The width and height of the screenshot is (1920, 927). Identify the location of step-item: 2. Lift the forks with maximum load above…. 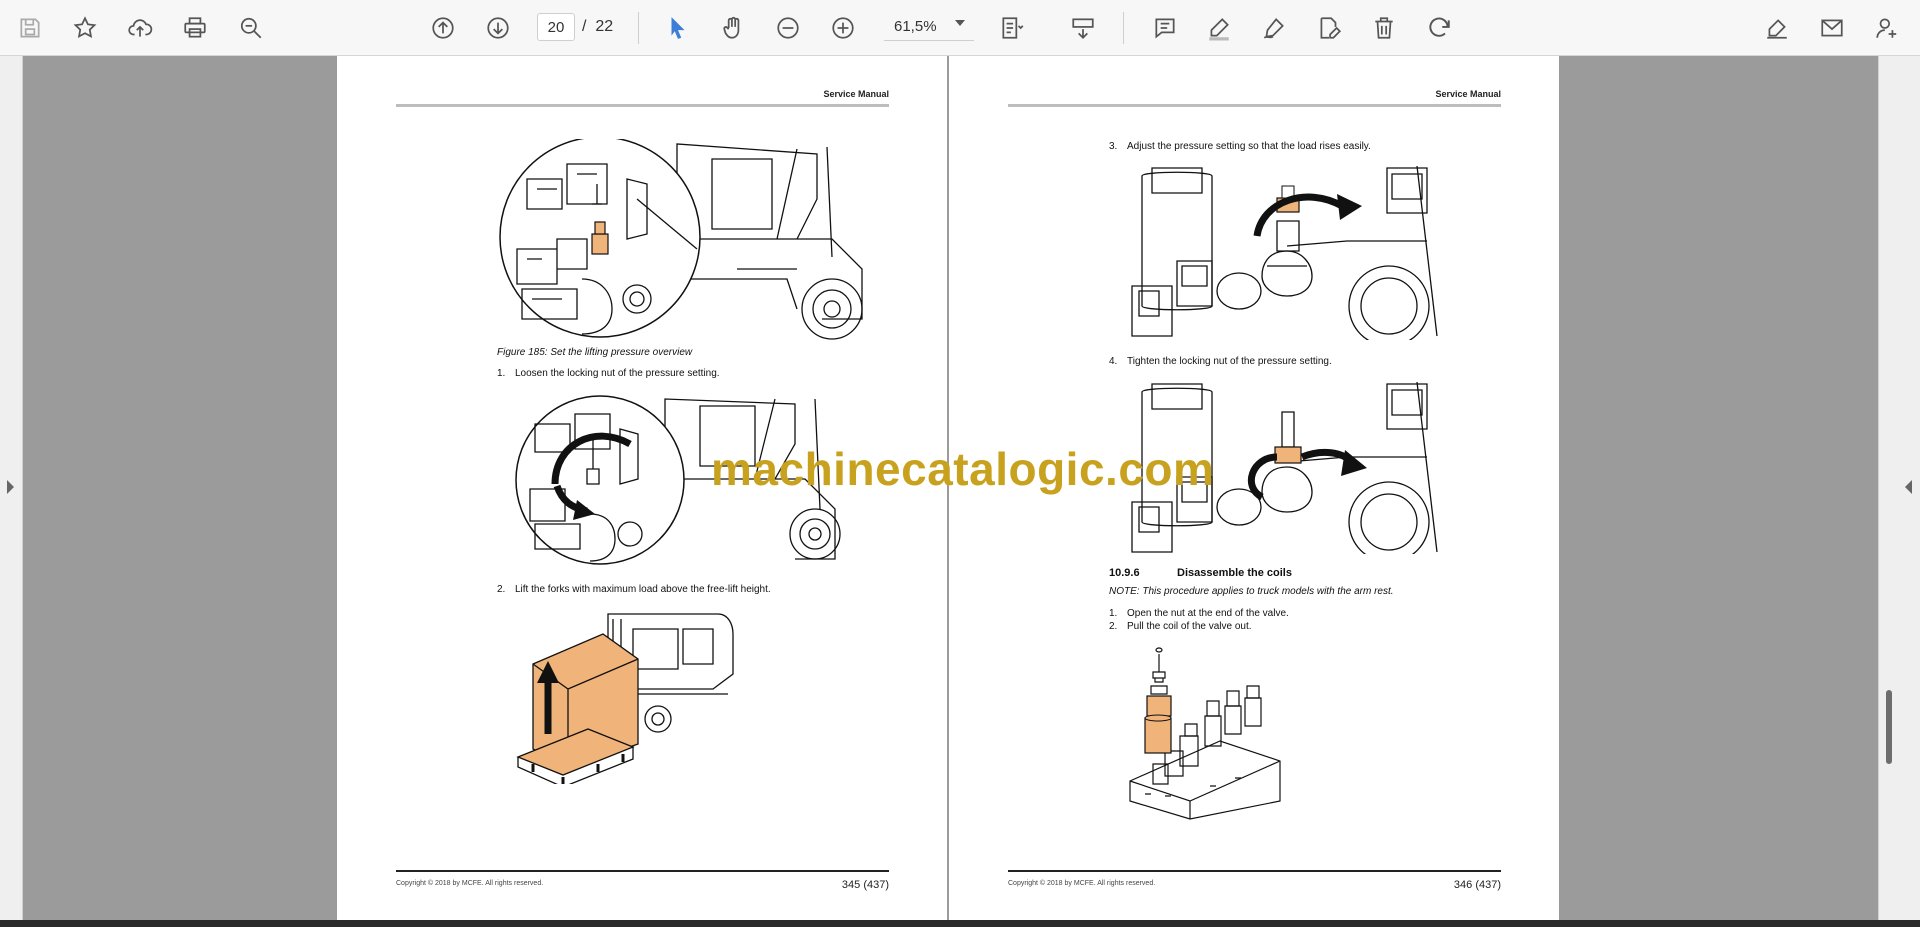
(634, 589).